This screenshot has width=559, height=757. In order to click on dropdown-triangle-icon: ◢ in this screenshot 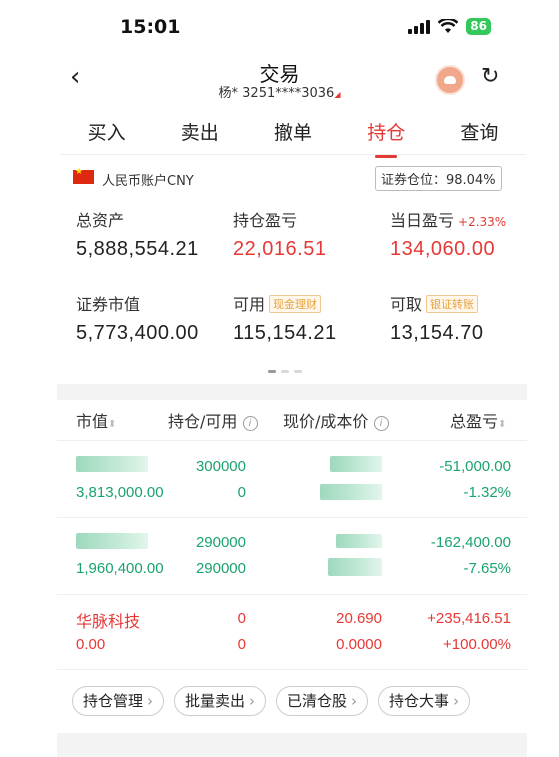, I will do `click(337, 94)`.